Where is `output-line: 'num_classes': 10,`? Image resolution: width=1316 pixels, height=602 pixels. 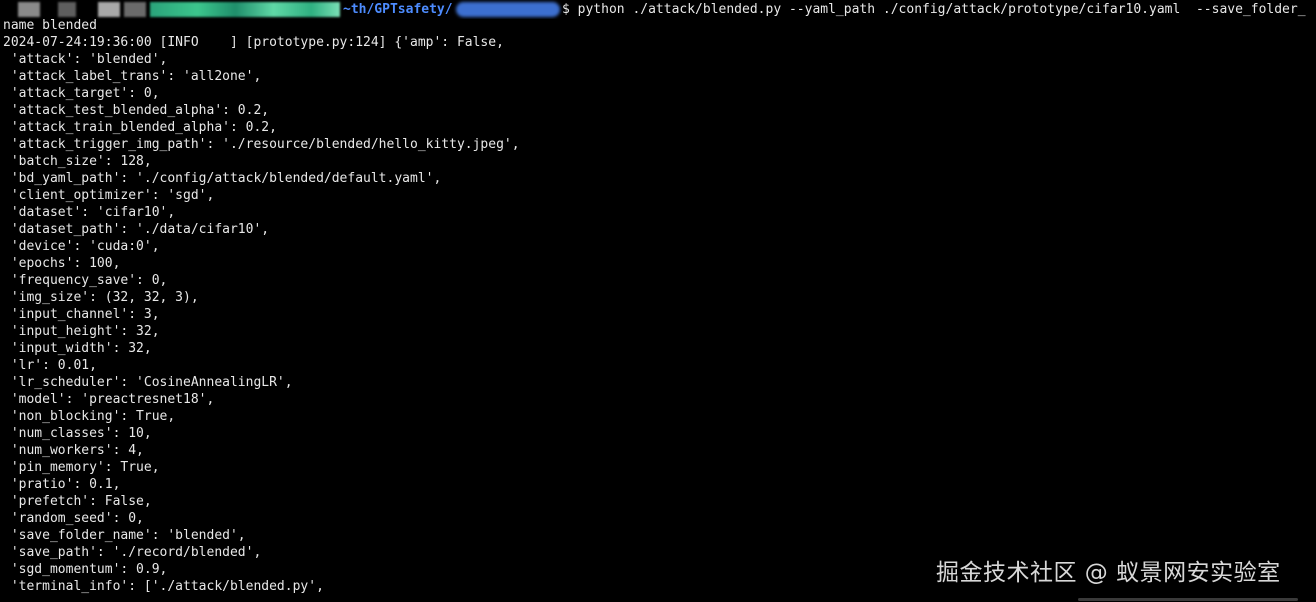
output-line: 'num_classes': 10, is located at coordinates (77, 433).